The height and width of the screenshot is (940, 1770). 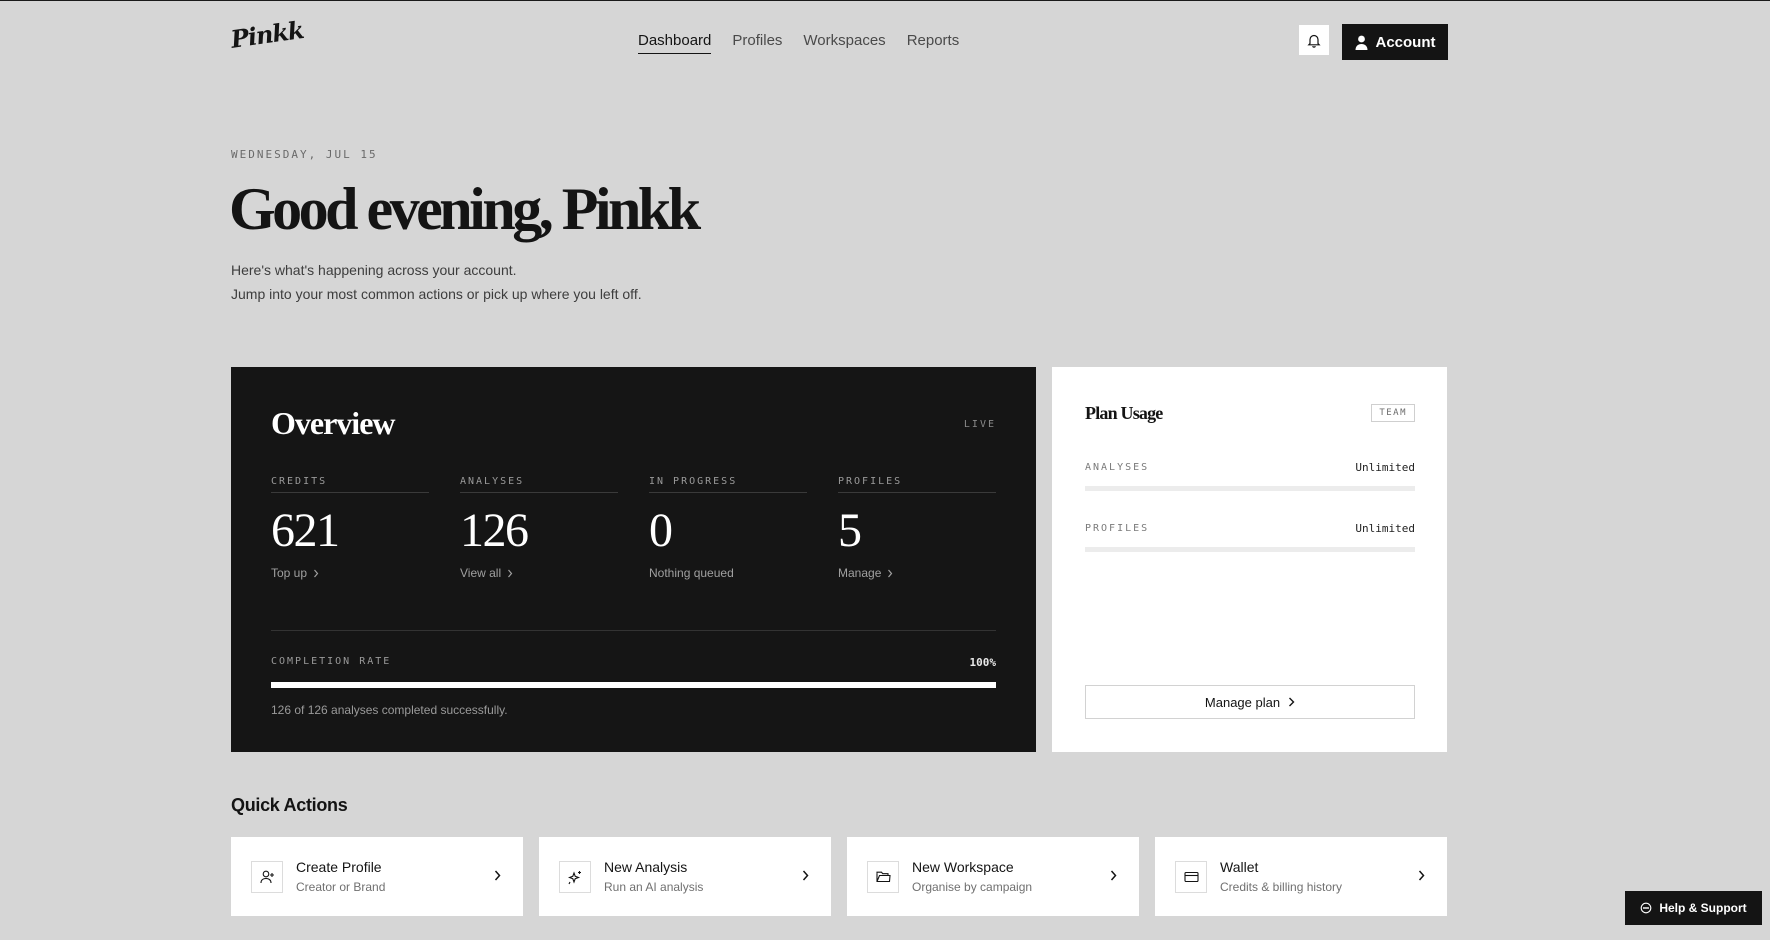 What do you see at coordinates (465, 209) in the screenshot?
I see `page-title: Good evening, Pinkk` at bounding box center [465, 209].